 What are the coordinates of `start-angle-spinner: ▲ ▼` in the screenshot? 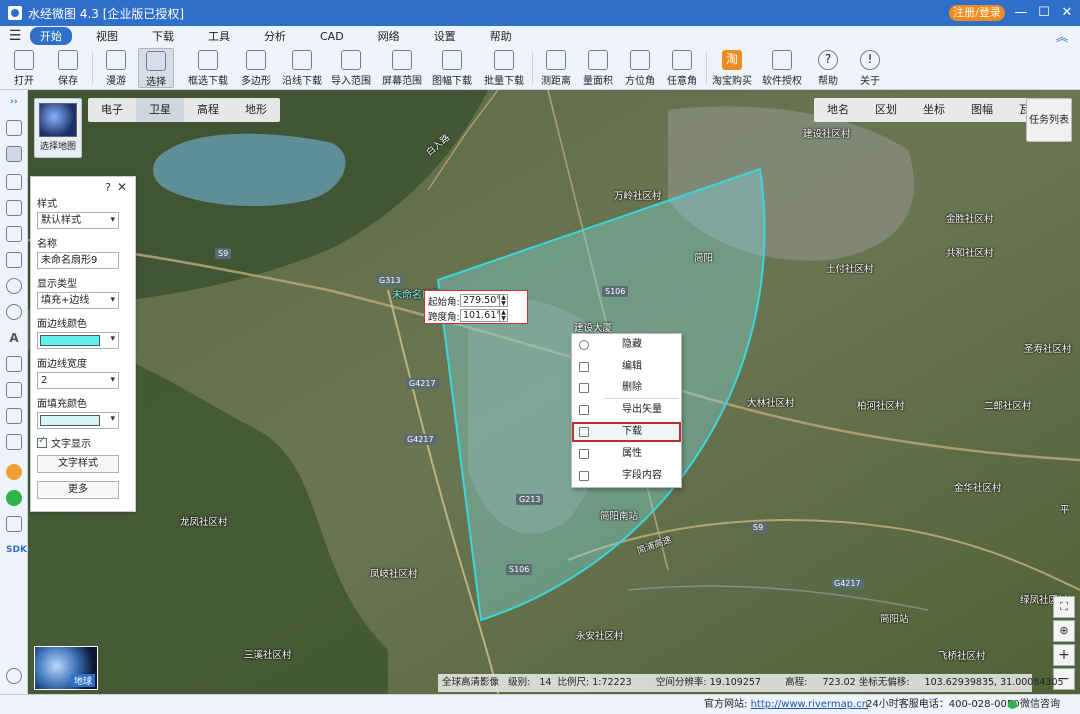 It's located at (504, 300).